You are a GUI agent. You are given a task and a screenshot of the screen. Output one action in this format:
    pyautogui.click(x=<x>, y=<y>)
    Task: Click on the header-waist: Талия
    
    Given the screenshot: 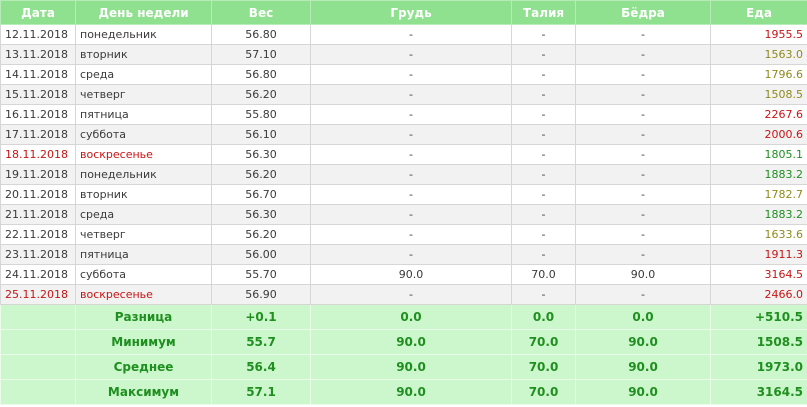 What is the action you would take?
    pyautogui.click(x=543, y=12)
    